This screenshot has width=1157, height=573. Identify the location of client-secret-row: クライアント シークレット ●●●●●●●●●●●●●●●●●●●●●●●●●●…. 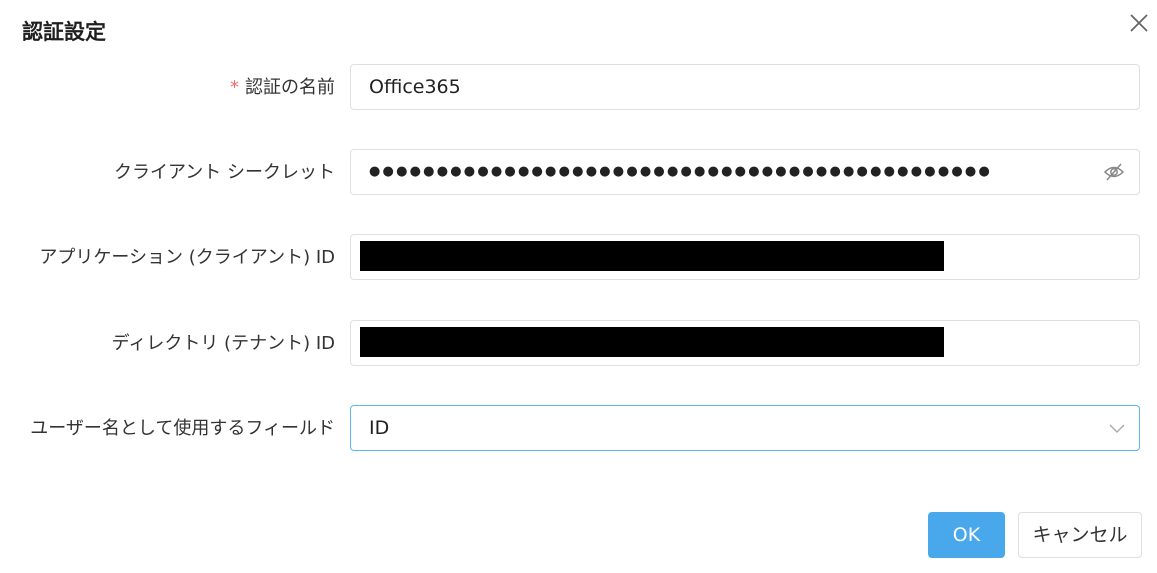
(578, 173).